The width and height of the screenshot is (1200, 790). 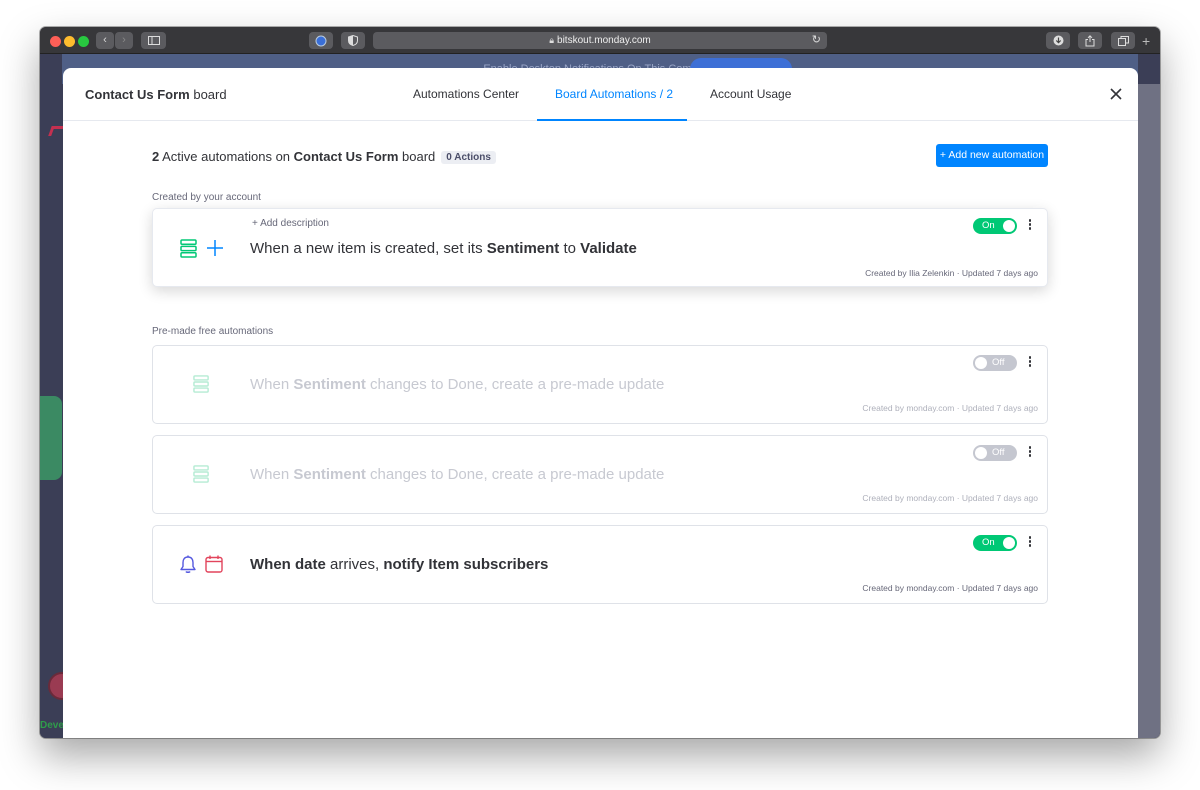 I want to click on privacy-shield-icon, so click(x=353, y=40).